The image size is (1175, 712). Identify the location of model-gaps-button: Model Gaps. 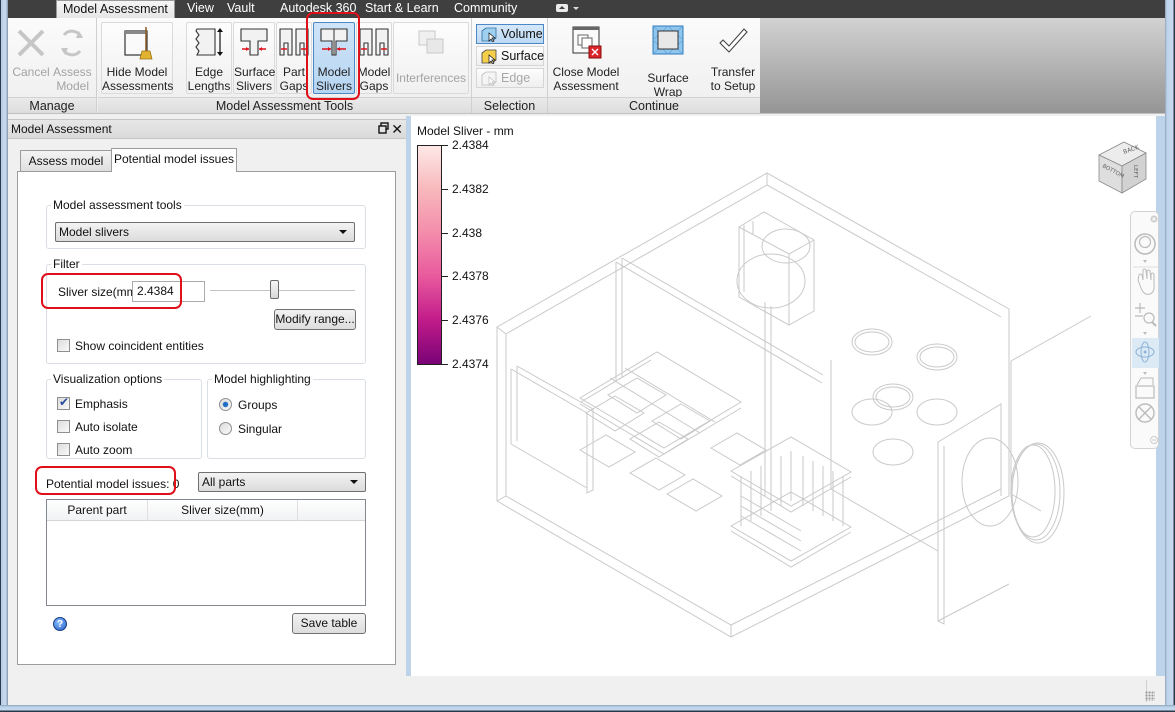
(374, 58).